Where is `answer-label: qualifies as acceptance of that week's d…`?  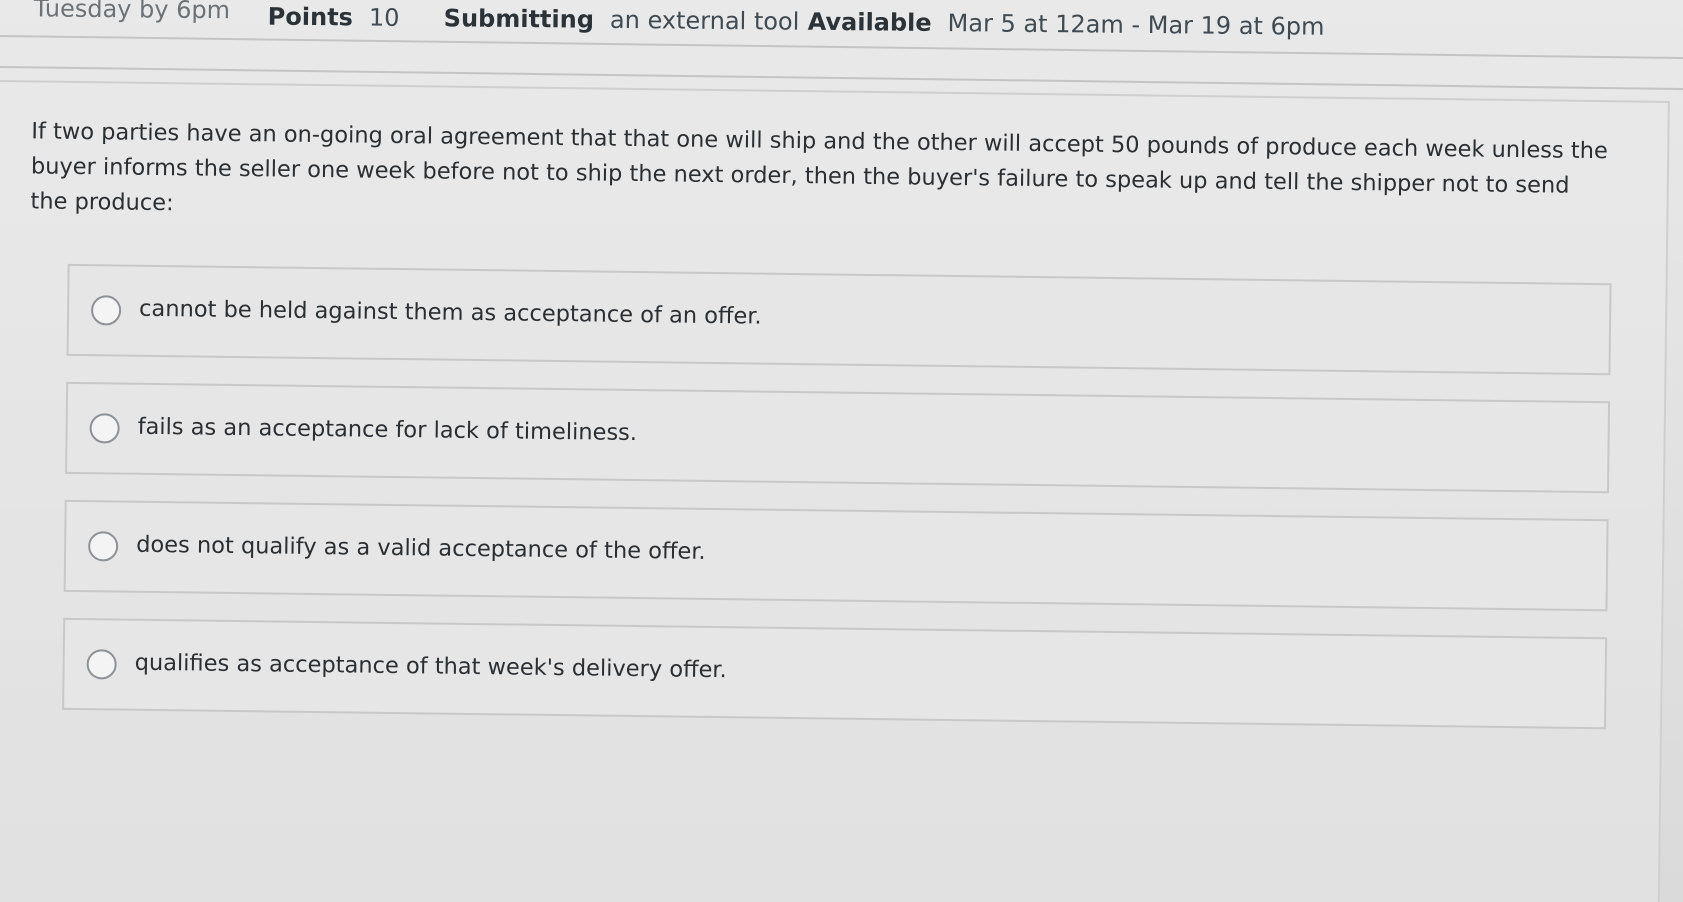 answer-label: qualifies as acceptance of that week's d… is located at coordinates (430, 666).